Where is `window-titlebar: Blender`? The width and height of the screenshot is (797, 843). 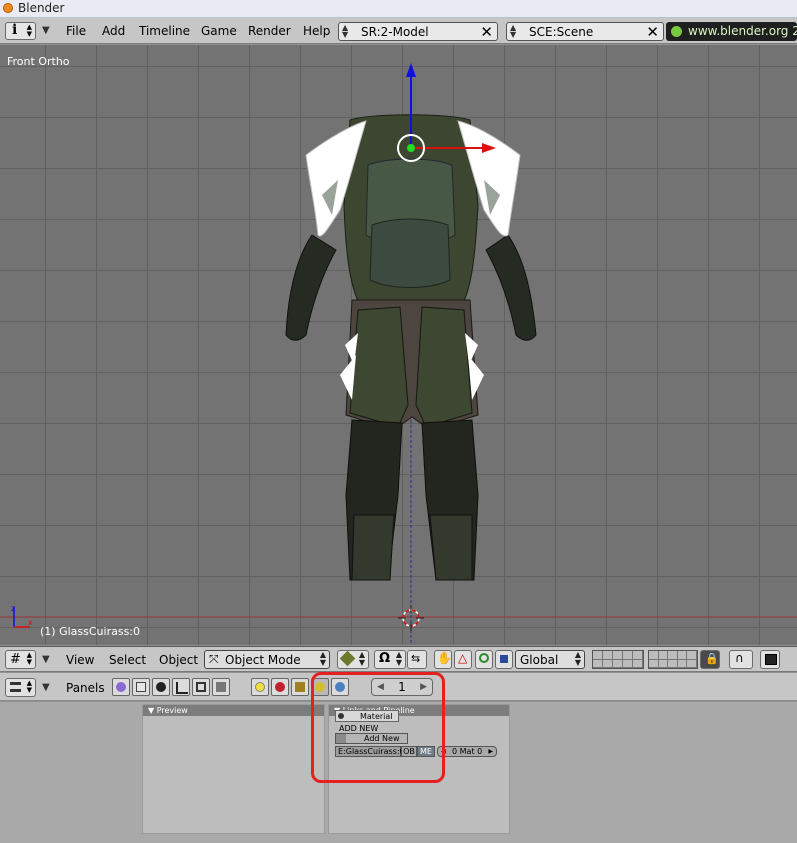
window-titlebar: Blender is located at coordinates (398, 9).